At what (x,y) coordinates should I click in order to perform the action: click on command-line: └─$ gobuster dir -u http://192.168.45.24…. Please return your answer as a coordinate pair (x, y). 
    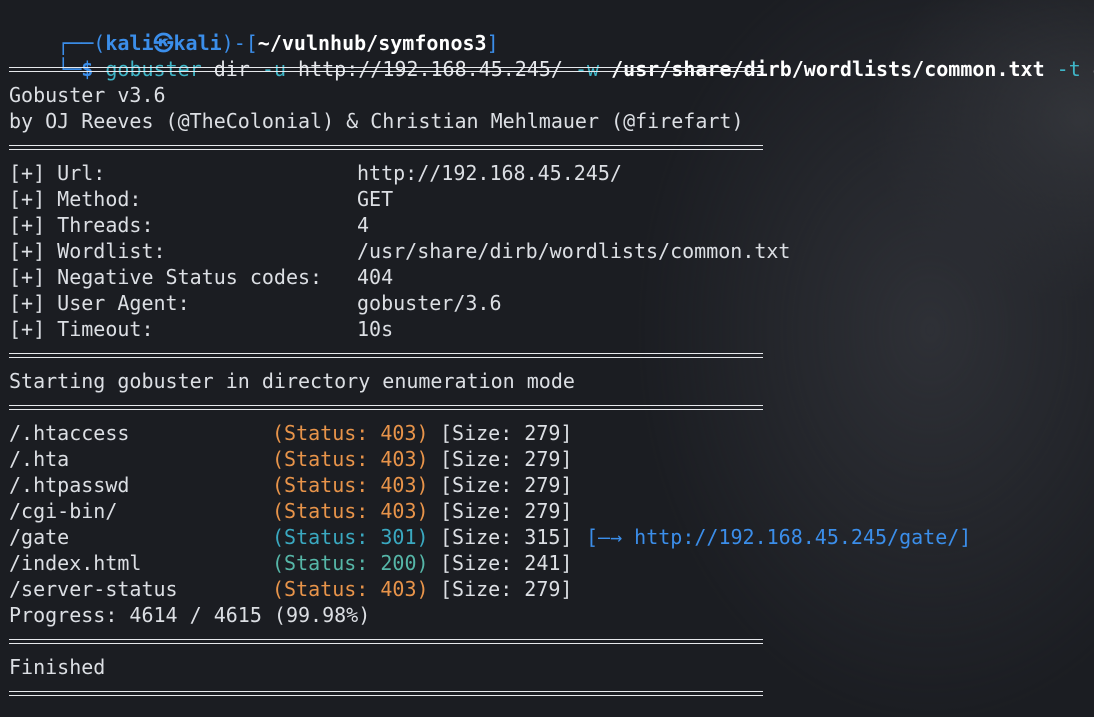
    Looking at the image, I should click on (551, 55).